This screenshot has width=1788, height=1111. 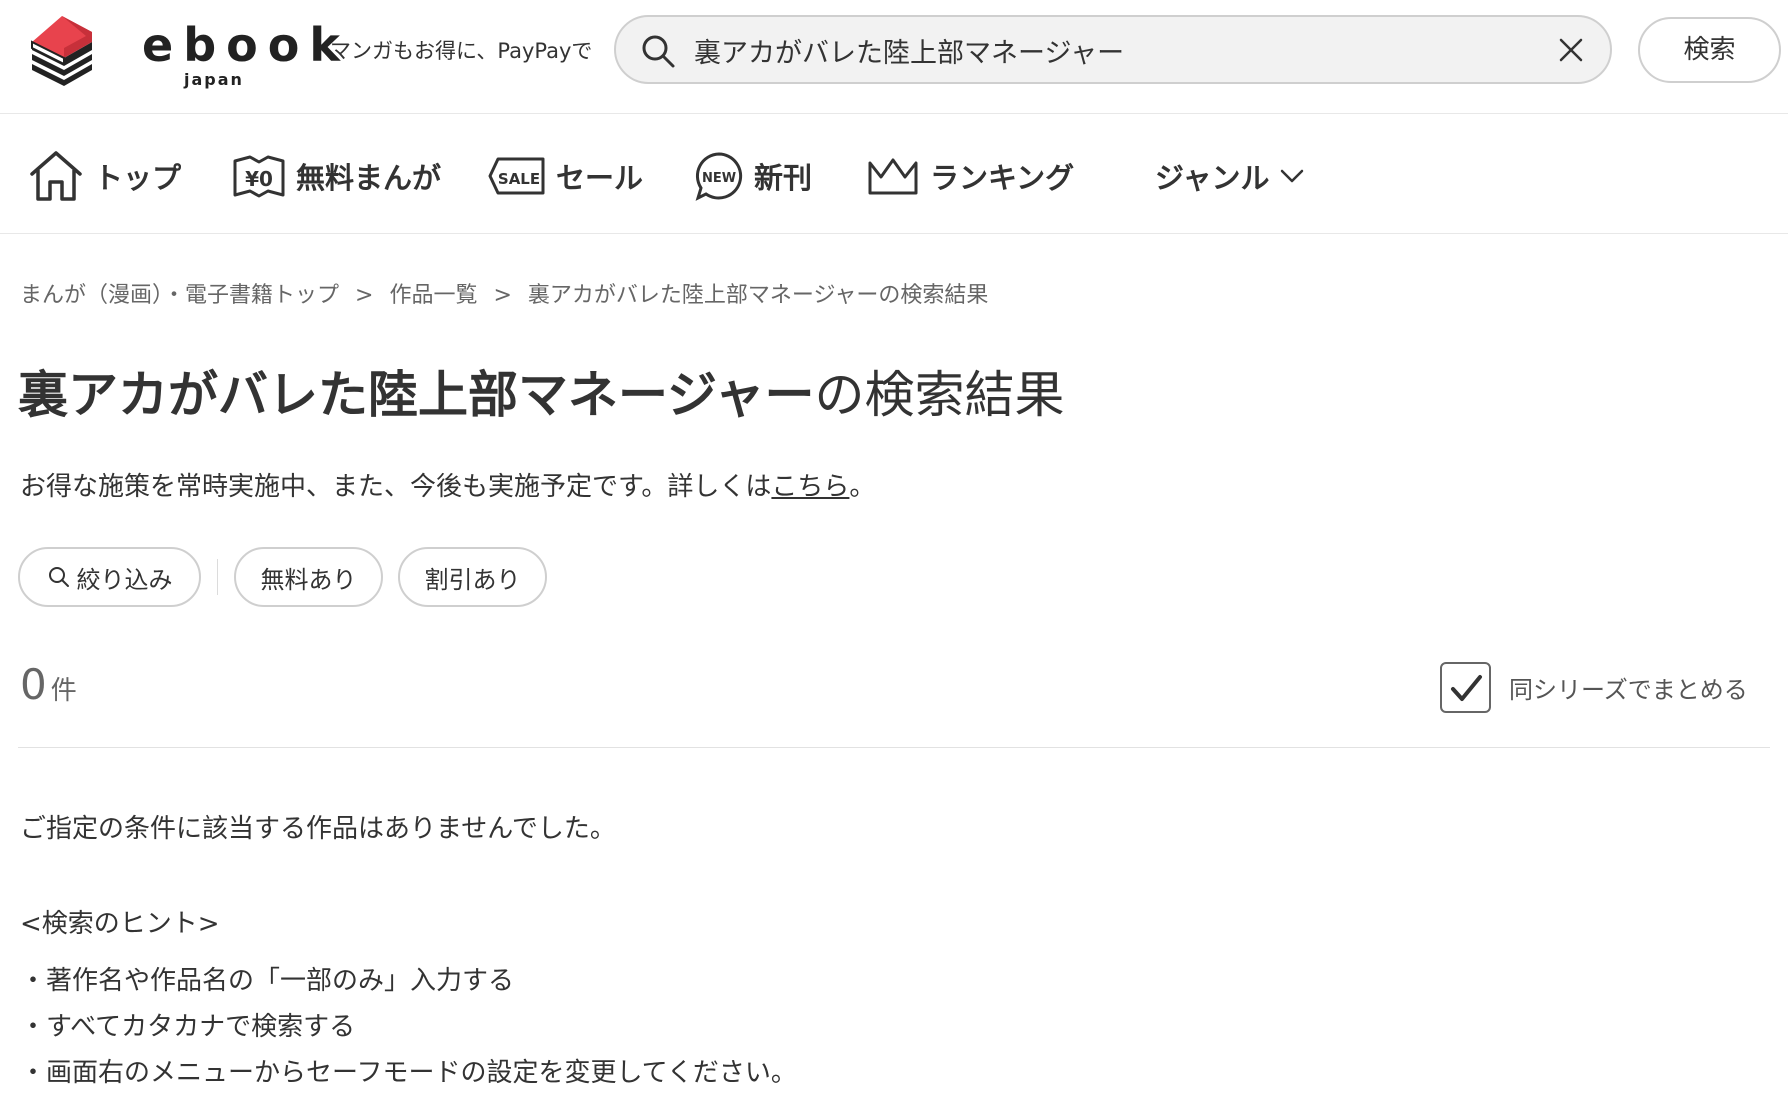 I want to click on result-count-number: 0, so click(x=33, y=684).